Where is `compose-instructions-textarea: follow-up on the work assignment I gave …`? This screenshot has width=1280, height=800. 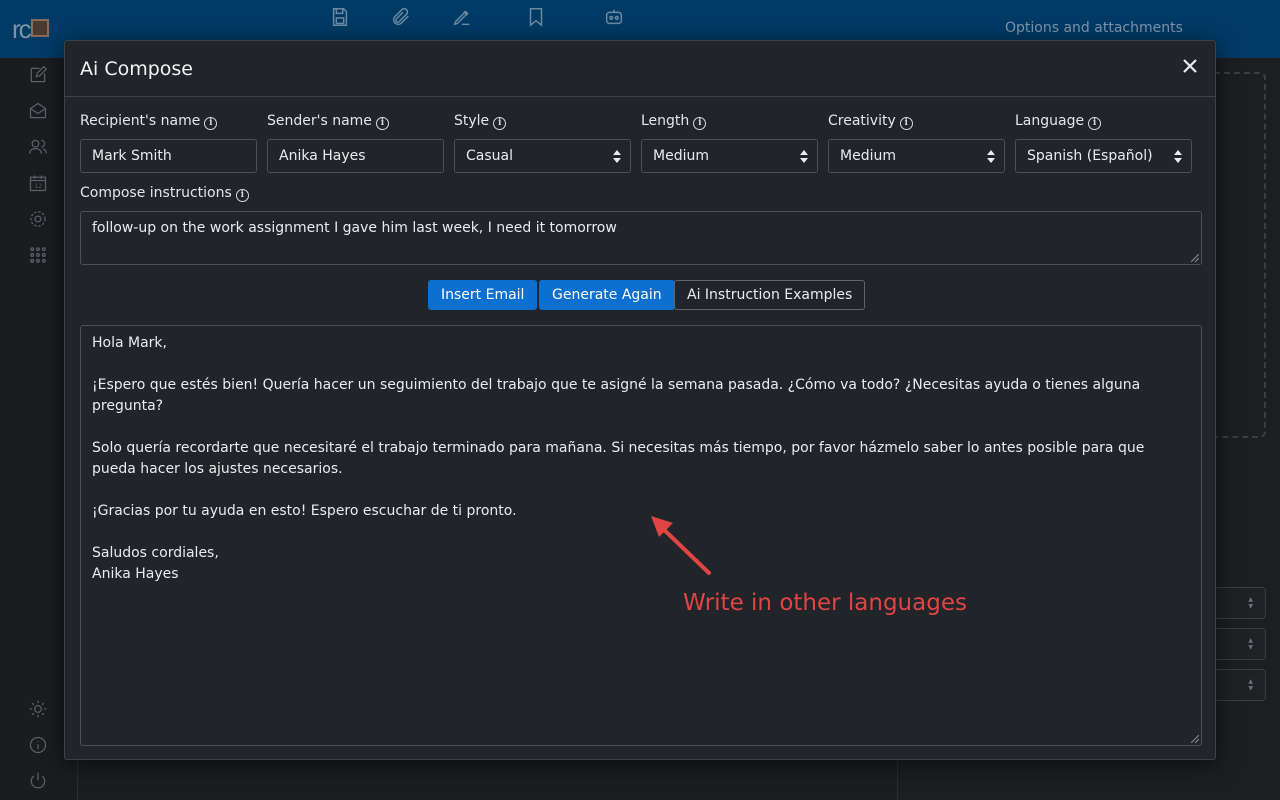 compose-instructions-textarea: follow-up on the work assignment I gave … is located at coordinates (641, 238).